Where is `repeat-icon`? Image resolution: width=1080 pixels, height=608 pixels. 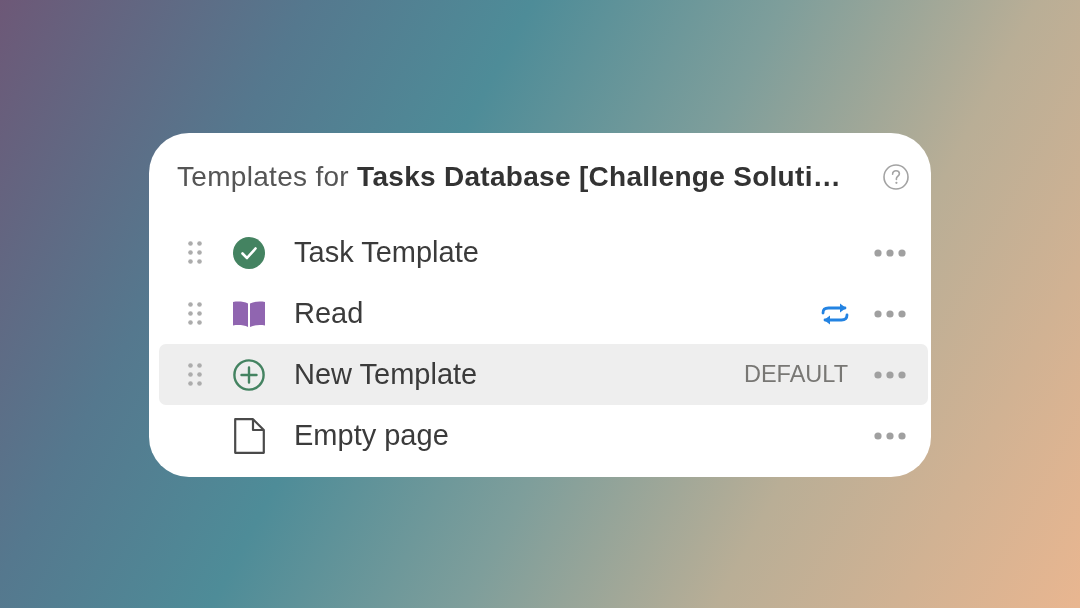 repeat-icon is located at coordinates (835, 313).